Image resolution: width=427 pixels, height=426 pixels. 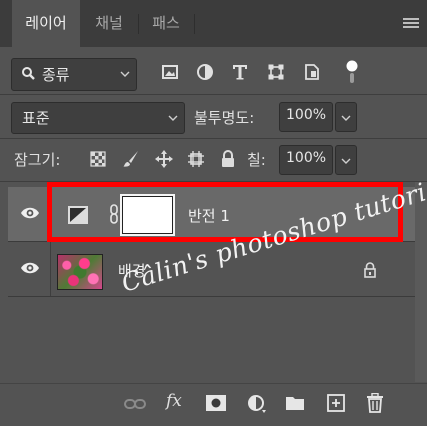 I want to click on lock-all-icon, so click(x=228, y=159).